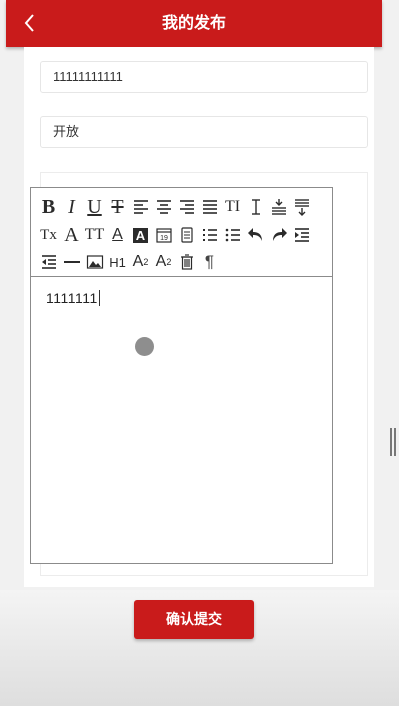 The width and height of the screenshot is (399, 706). Describe the element at coordinates (301, 207) in the screenshot. I see `row-spacing-bottom-icon` at that location.